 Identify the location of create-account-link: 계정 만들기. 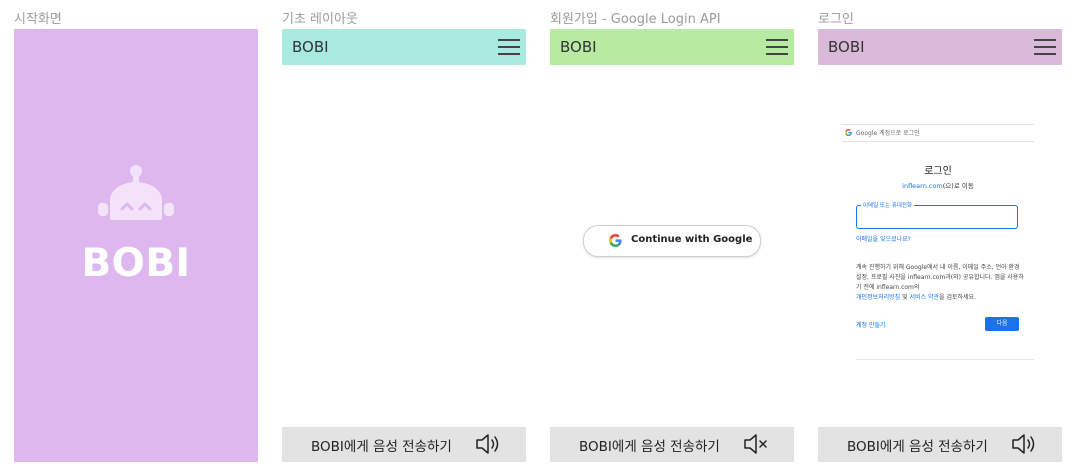
(952, 324).